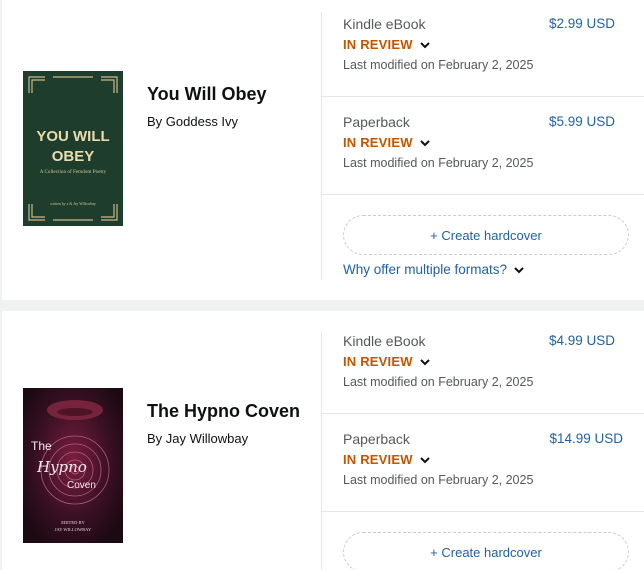  I want to click on cover-heading-1: YOU WILL, so click(72, 136).